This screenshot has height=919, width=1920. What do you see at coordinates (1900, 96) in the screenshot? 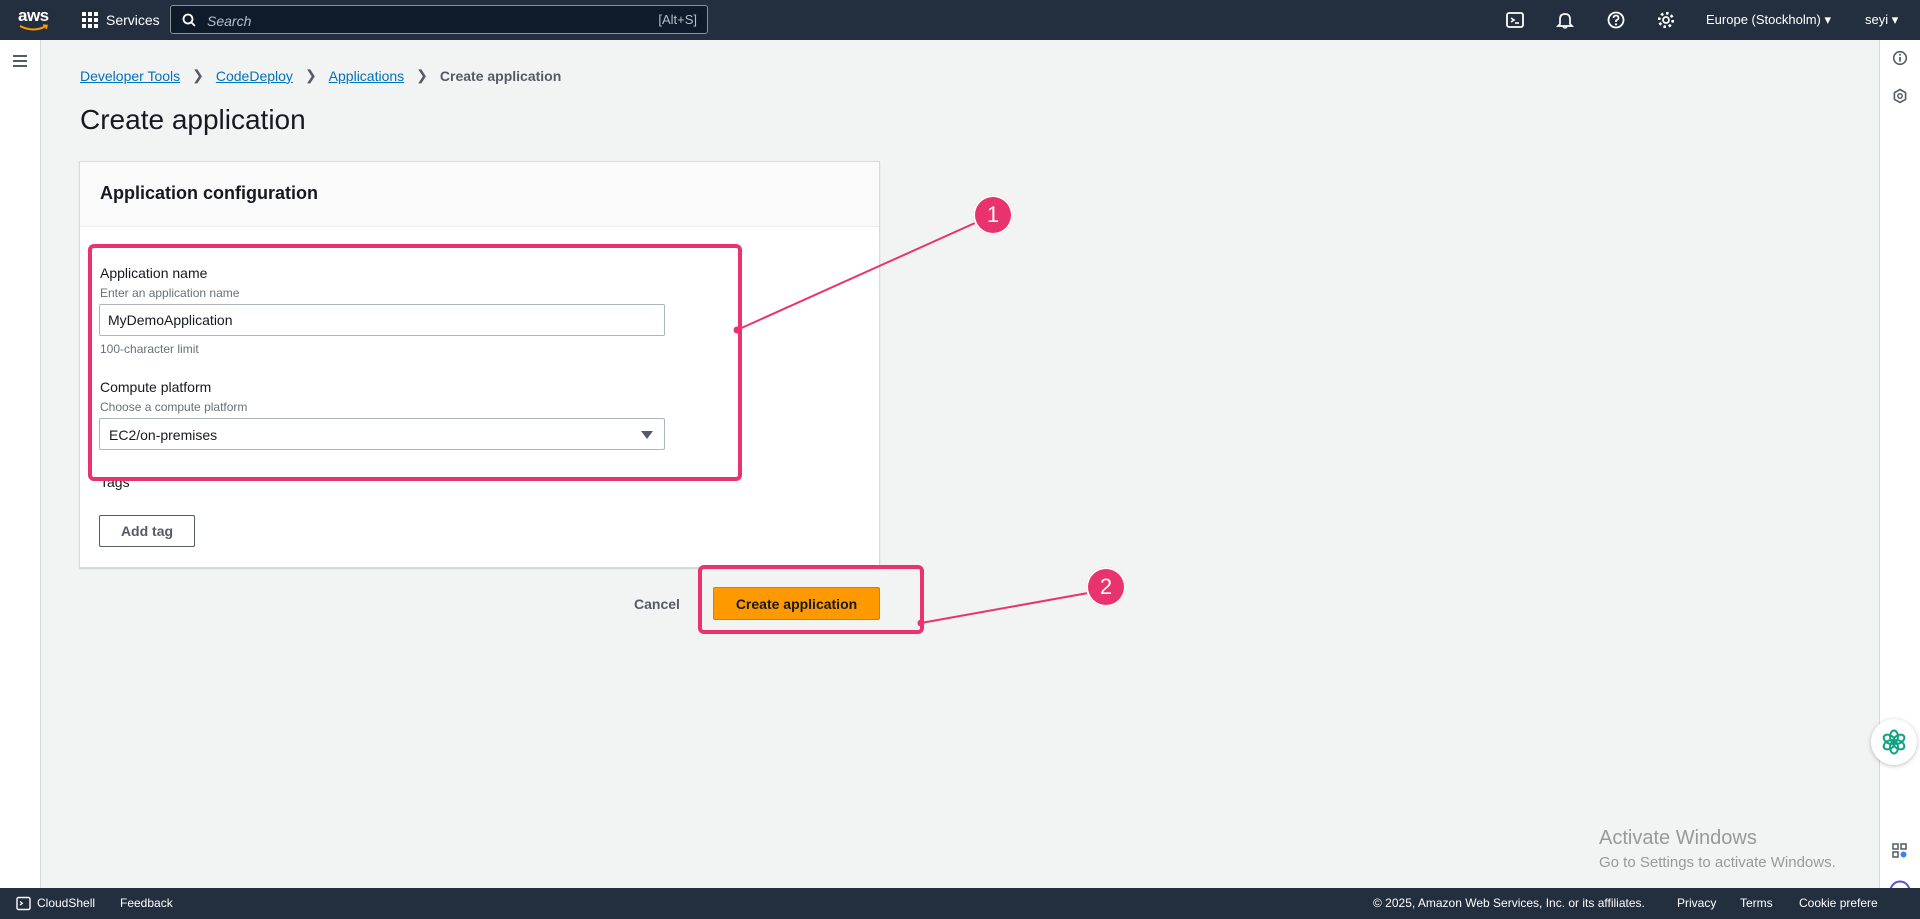
I see `hexagon-settings-icon` at bounding box center [1900, 96].